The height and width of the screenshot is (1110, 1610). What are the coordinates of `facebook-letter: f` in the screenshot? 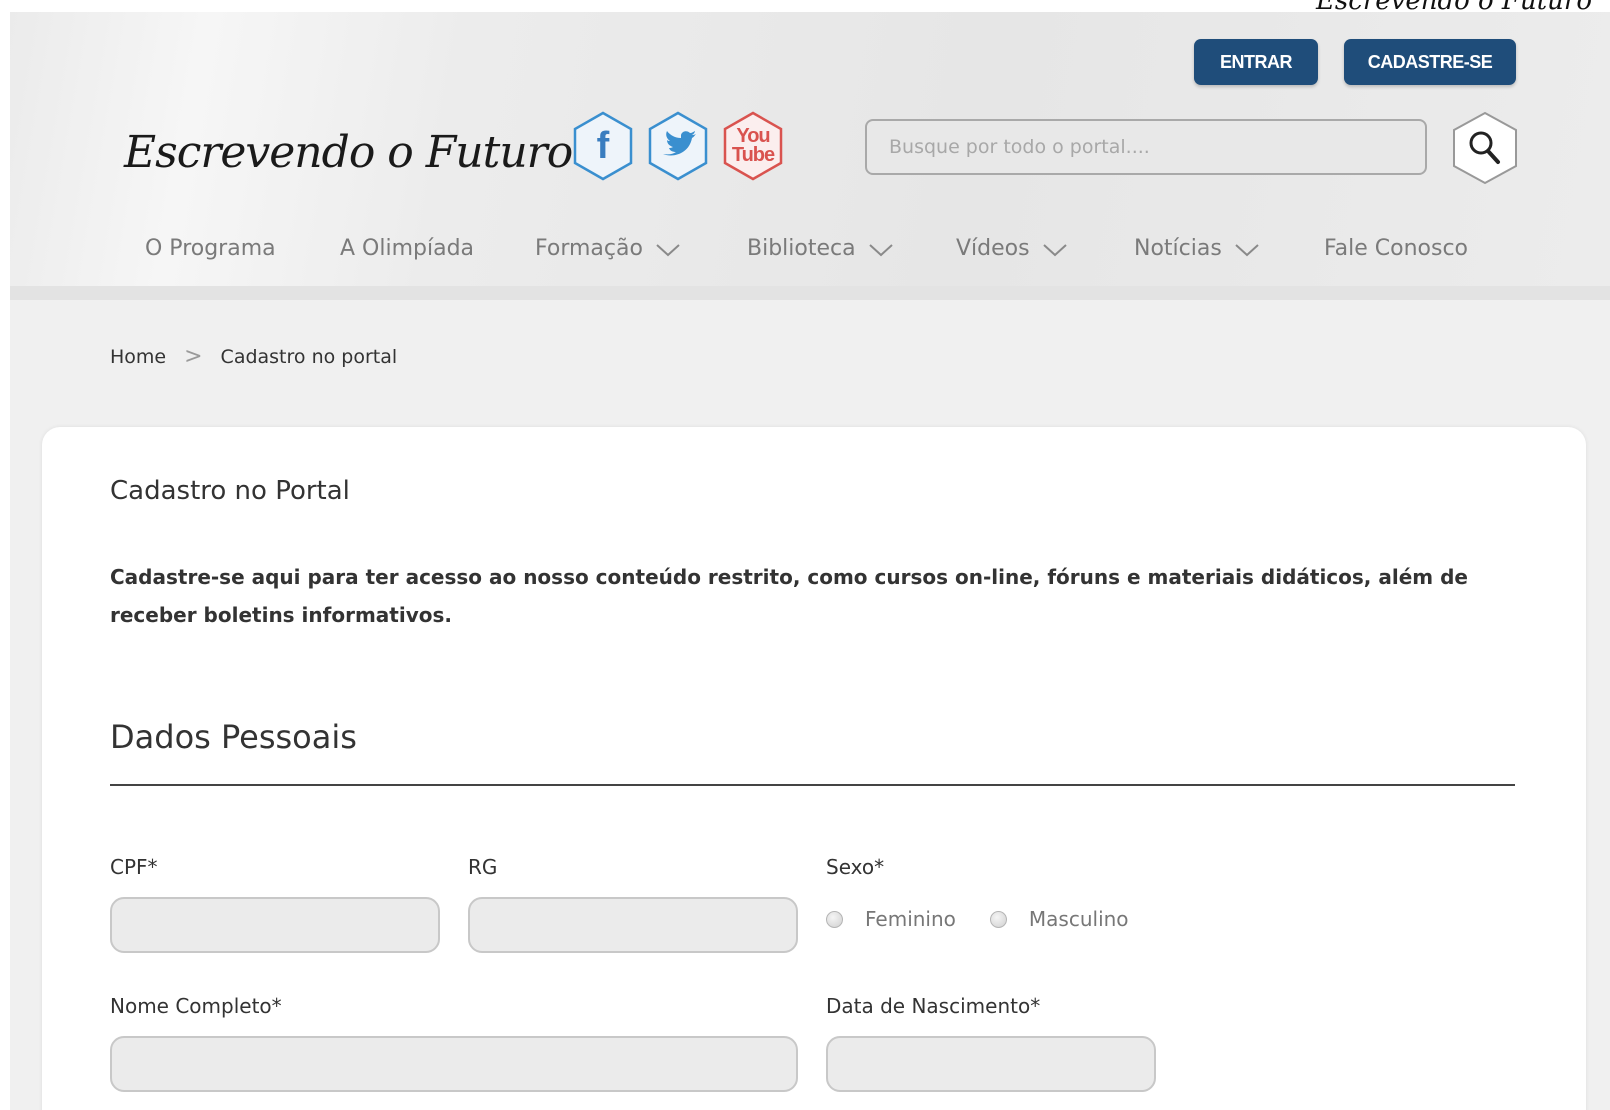 It's located at (603, 145).